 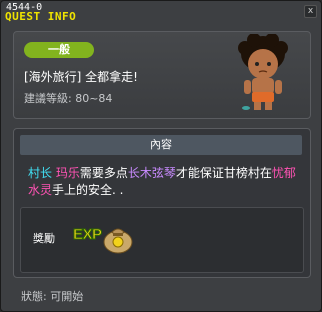 I want to click on content-header: 內容, so click(x=161, y=145).